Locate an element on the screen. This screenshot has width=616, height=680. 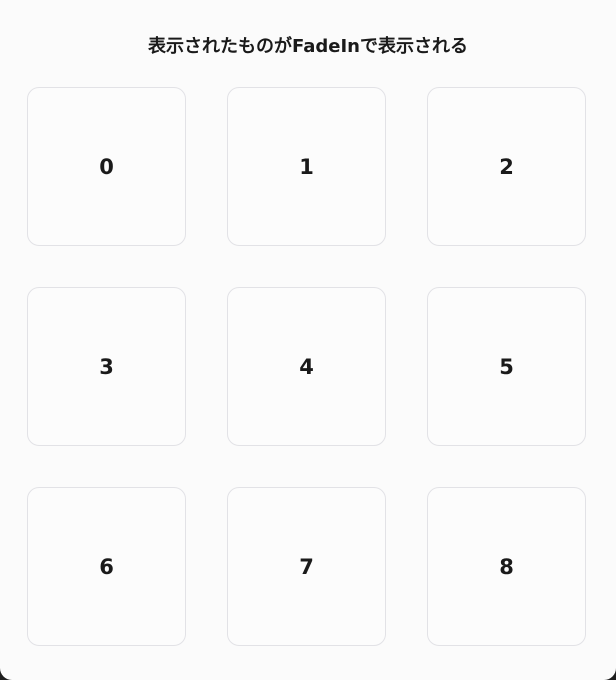
grid-card-0: 0 is located at coordinates (106, 166).